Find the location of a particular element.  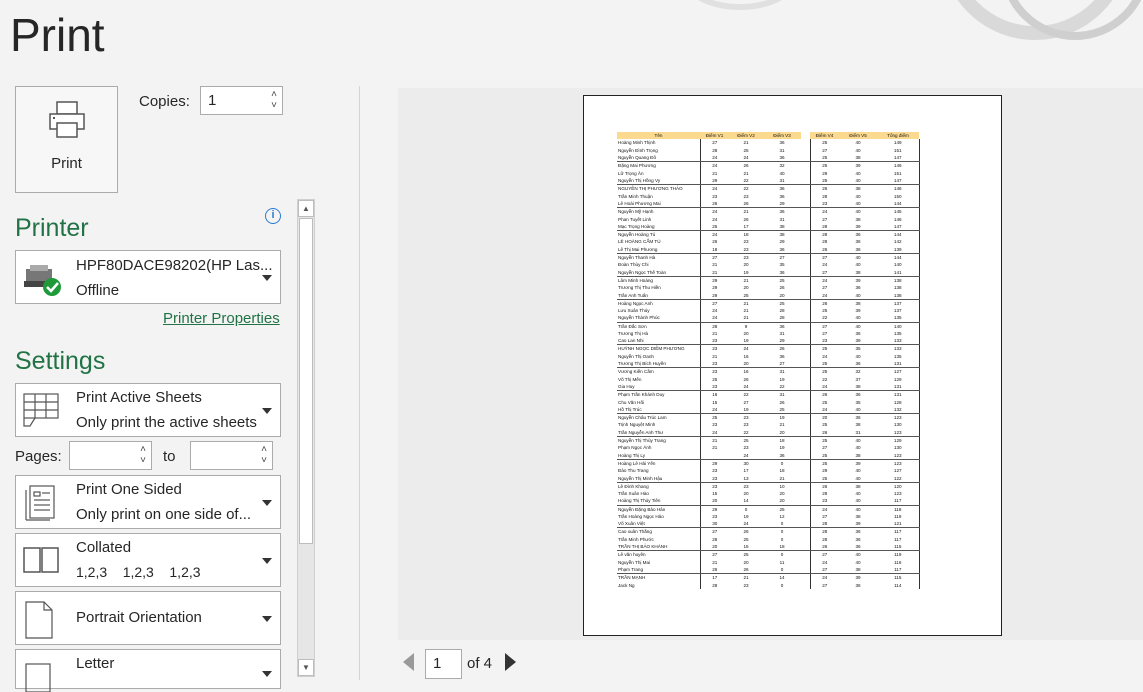

page-number-input: 1 is located at coordinates (443, 664).